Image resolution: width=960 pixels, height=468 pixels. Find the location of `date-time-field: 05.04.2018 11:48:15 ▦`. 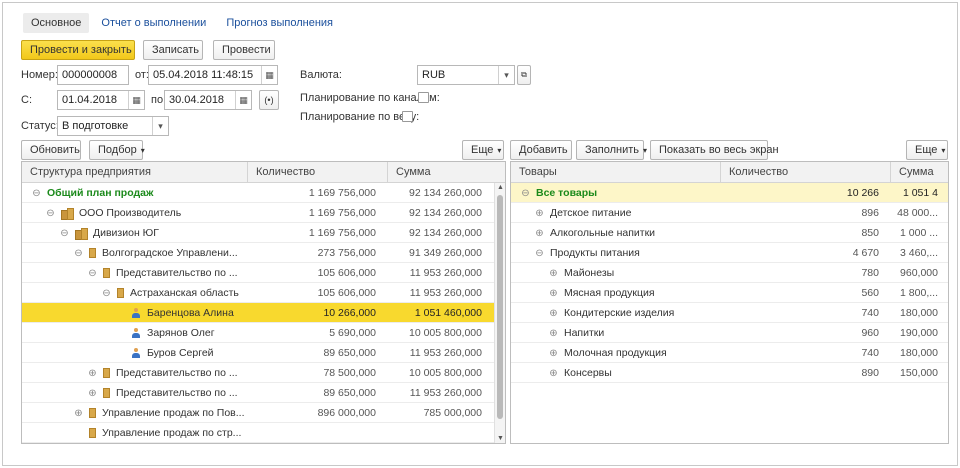

date-time-field: 05.04.2018 11:48:15 ▦ is located at coordinates (213, 75).